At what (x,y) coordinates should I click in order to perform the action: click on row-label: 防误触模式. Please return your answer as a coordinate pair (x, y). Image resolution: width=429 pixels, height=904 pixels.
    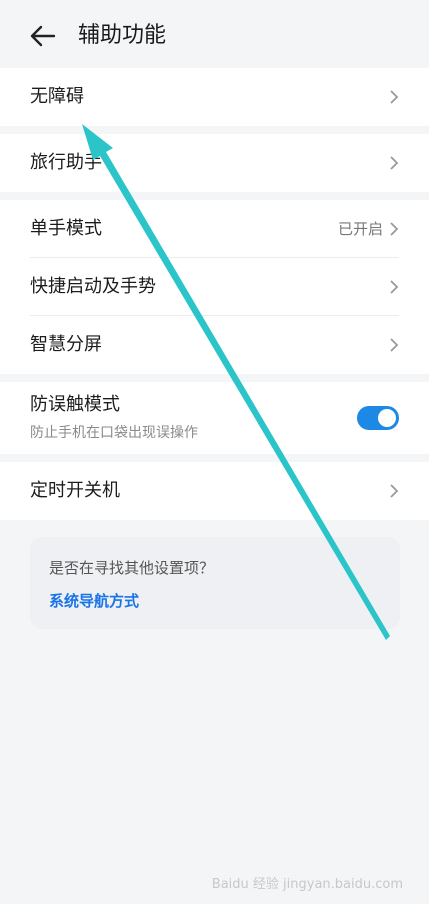
    Looking at the image, I should click on (75, 404).